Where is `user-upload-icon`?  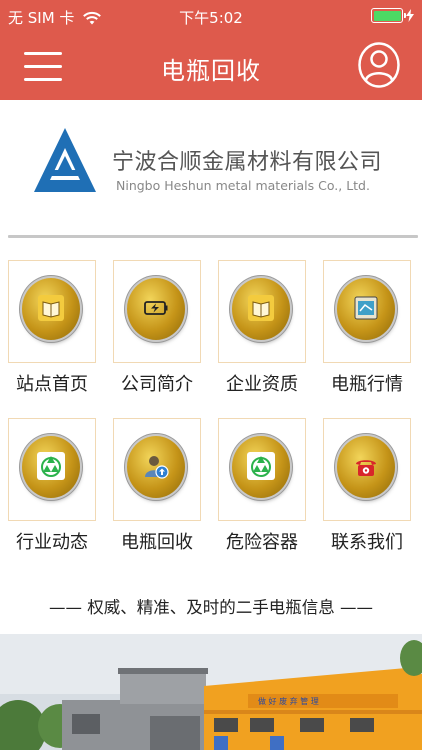
user-upload-icon is located at coordinates (157, 467).